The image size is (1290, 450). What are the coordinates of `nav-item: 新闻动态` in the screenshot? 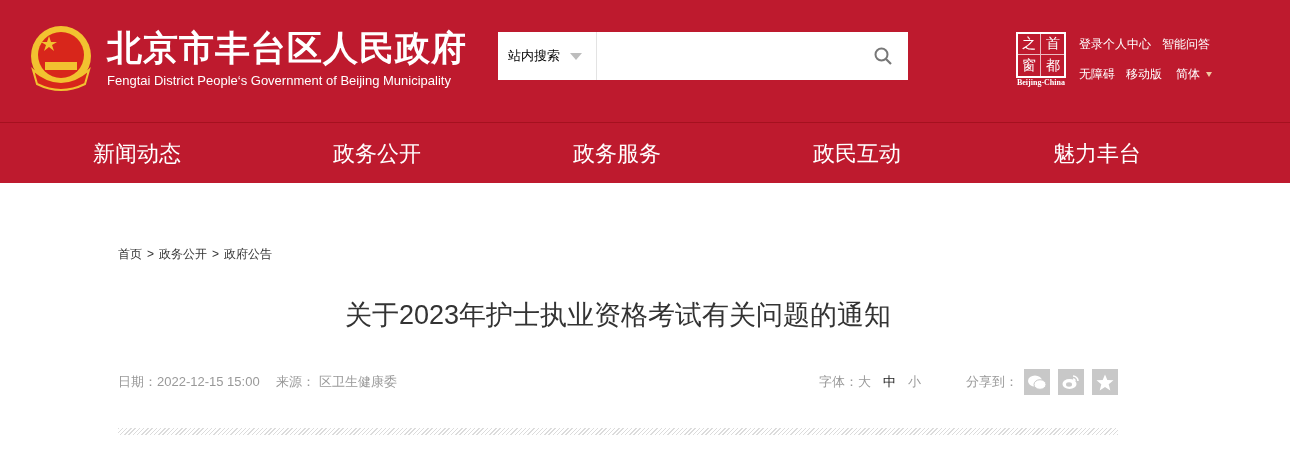 It's located at (137, 153).